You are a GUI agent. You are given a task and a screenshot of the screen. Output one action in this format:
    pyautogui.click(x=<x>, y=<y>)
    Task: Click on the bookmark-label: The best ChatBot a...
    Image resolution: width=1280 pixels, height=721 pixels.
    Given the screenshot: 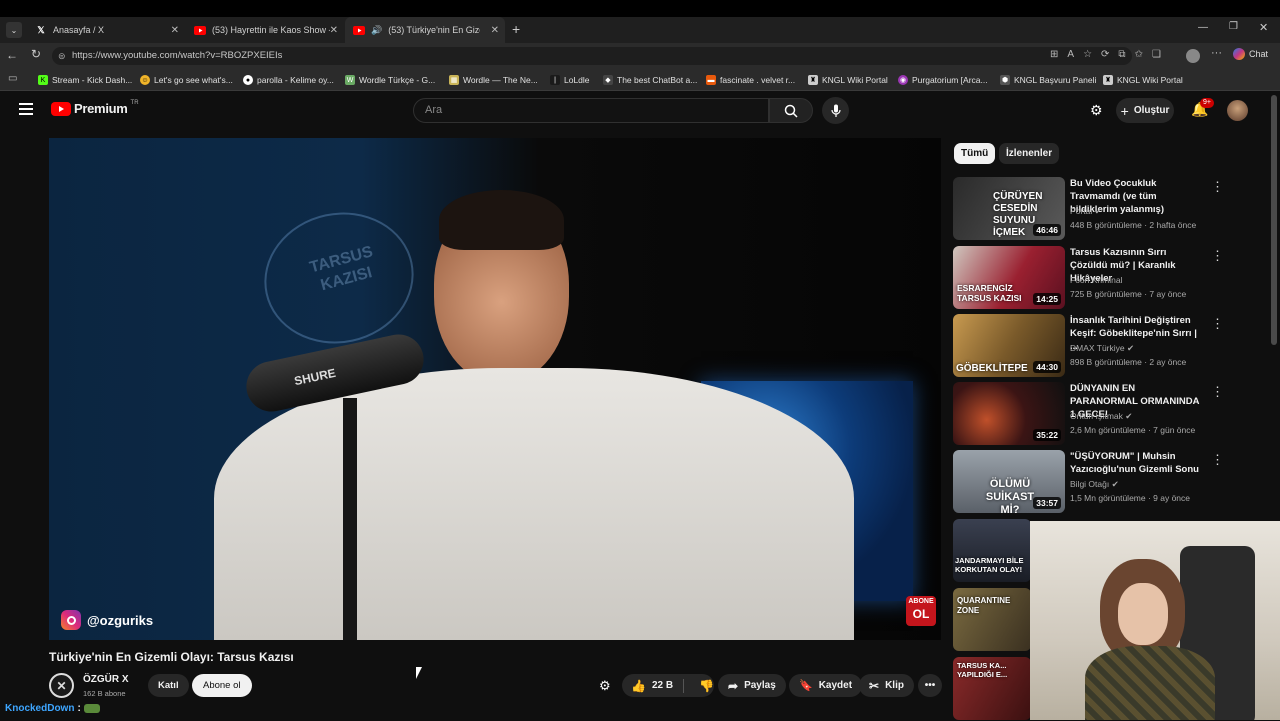 What is the action you would take?
    pyautogui.click(x=657, y=80)
    